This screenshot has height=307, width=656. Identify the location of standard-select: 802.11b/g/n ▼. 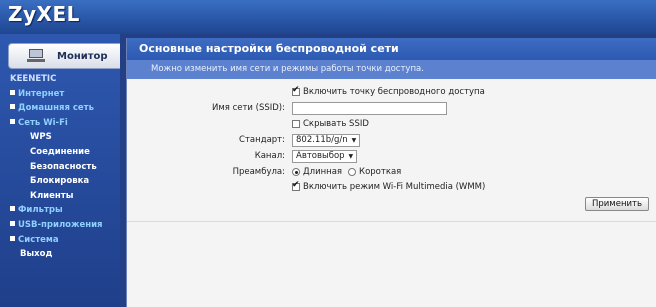
(326, 140).